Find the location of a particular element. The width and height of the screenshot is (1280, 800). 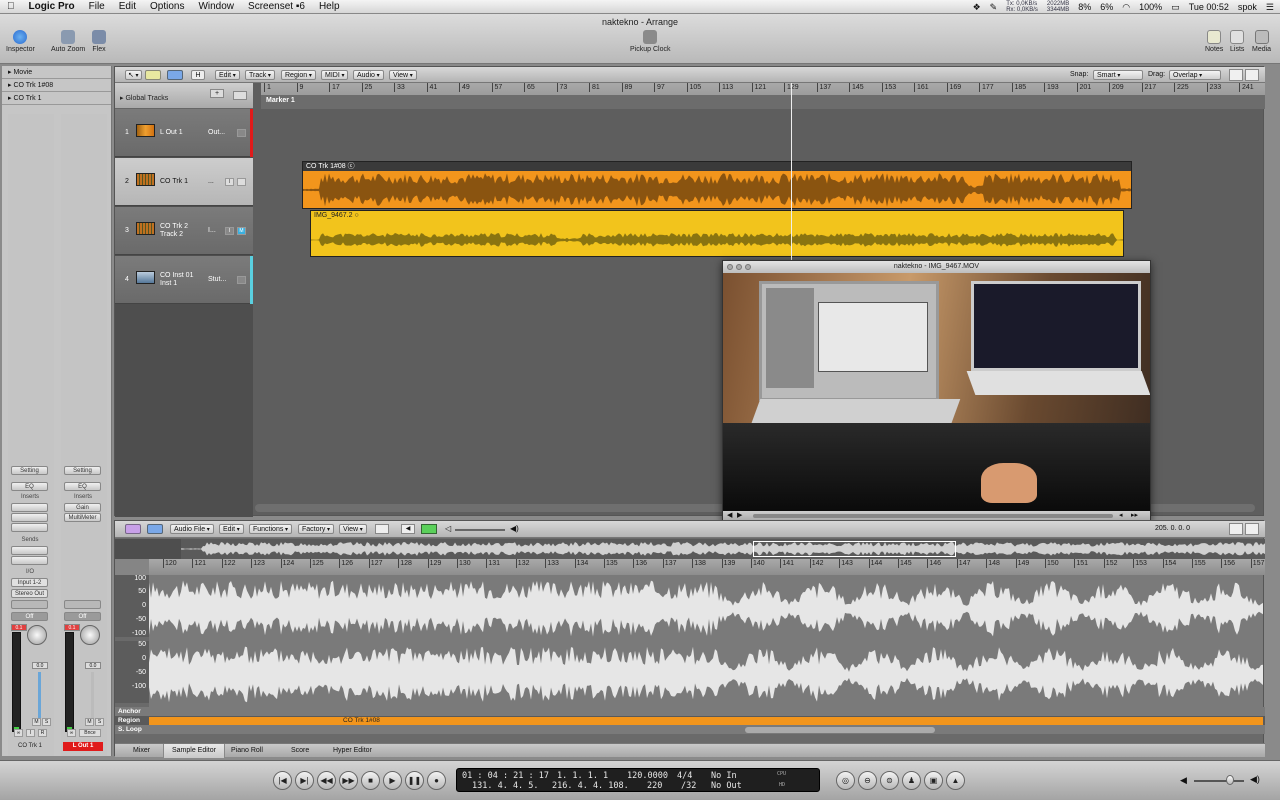

marker-1: Marker 1 is located at coordinates (280, 100).